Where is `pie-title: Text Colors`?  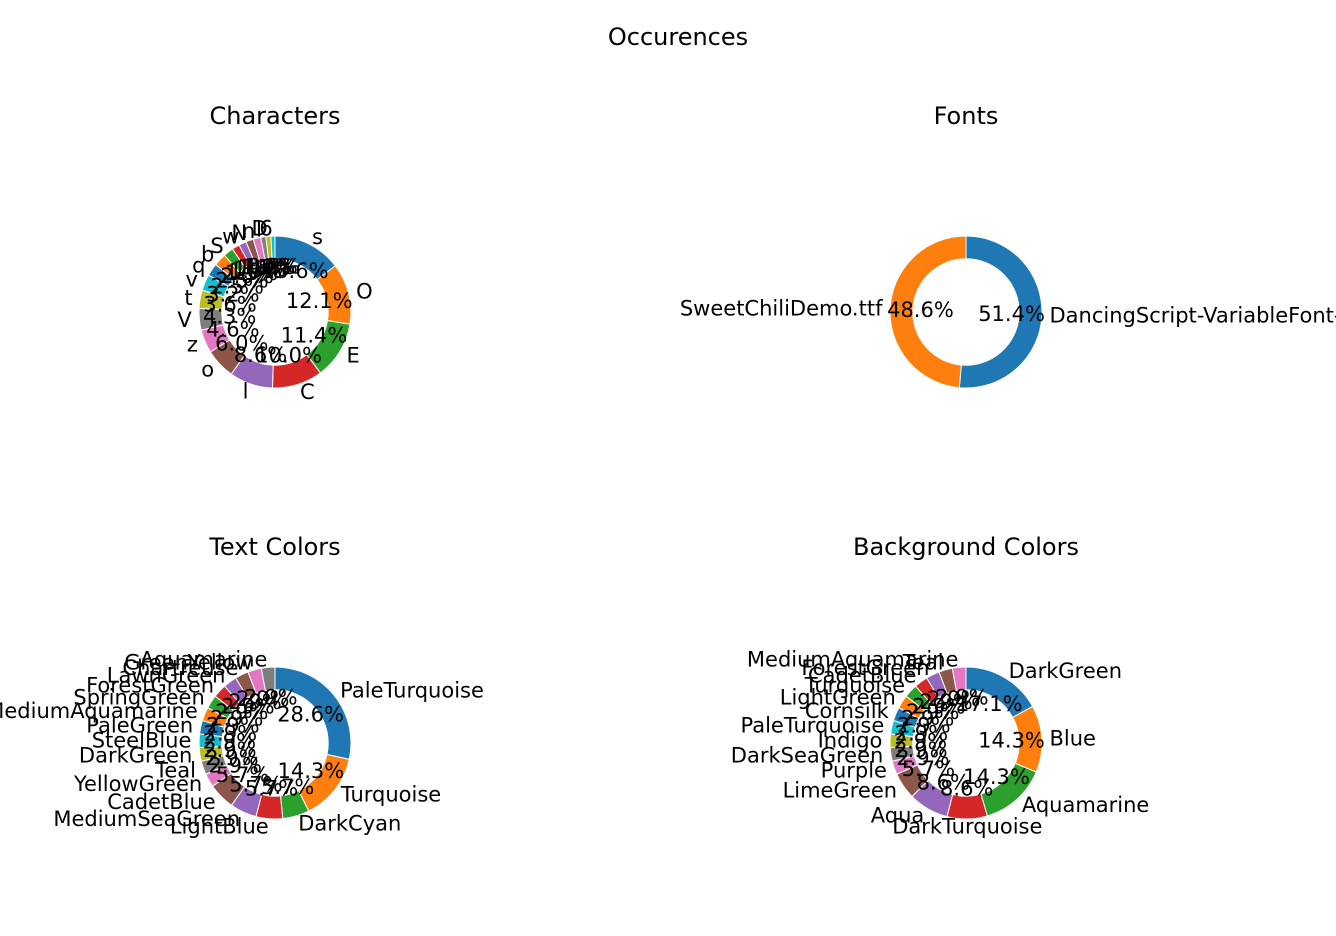 pie-title: Text Colors is located at coordinates (274, 547).